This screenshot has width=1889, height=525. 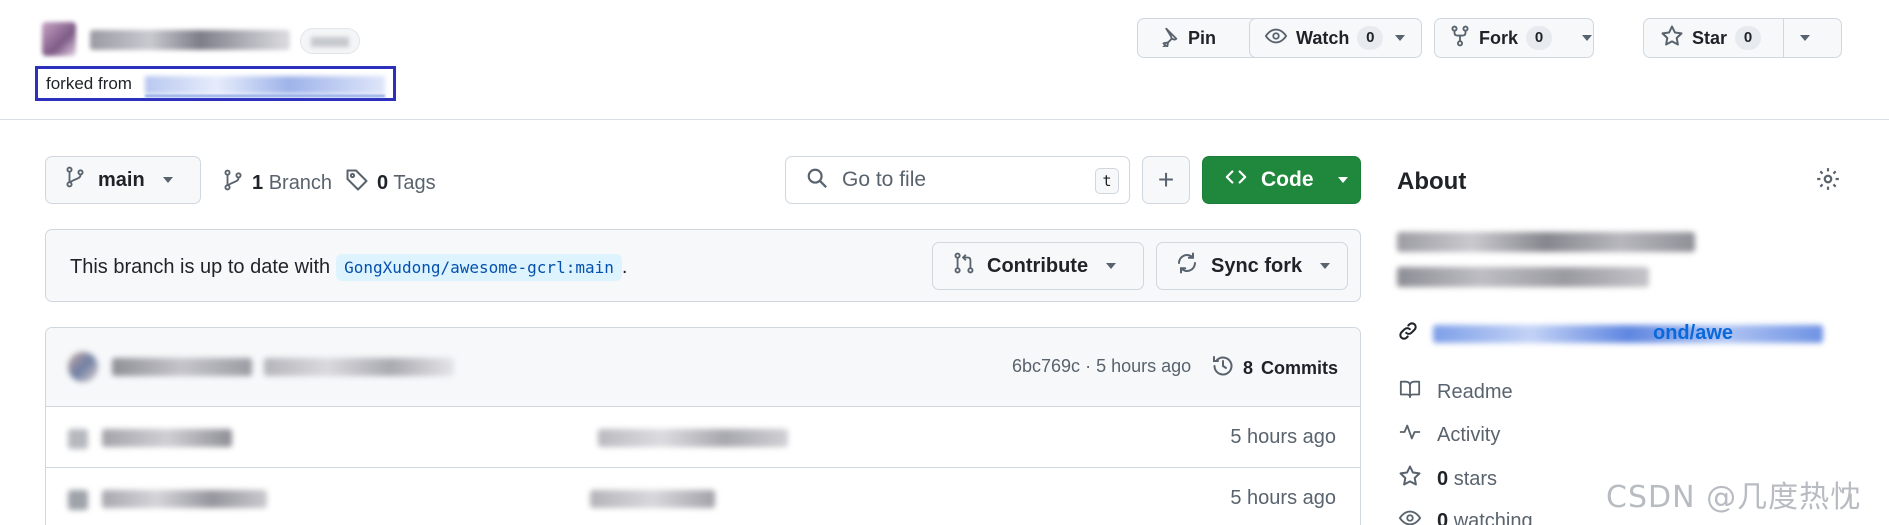 I want to click on forked-from-label: forked from, so click(x=89, y=83).